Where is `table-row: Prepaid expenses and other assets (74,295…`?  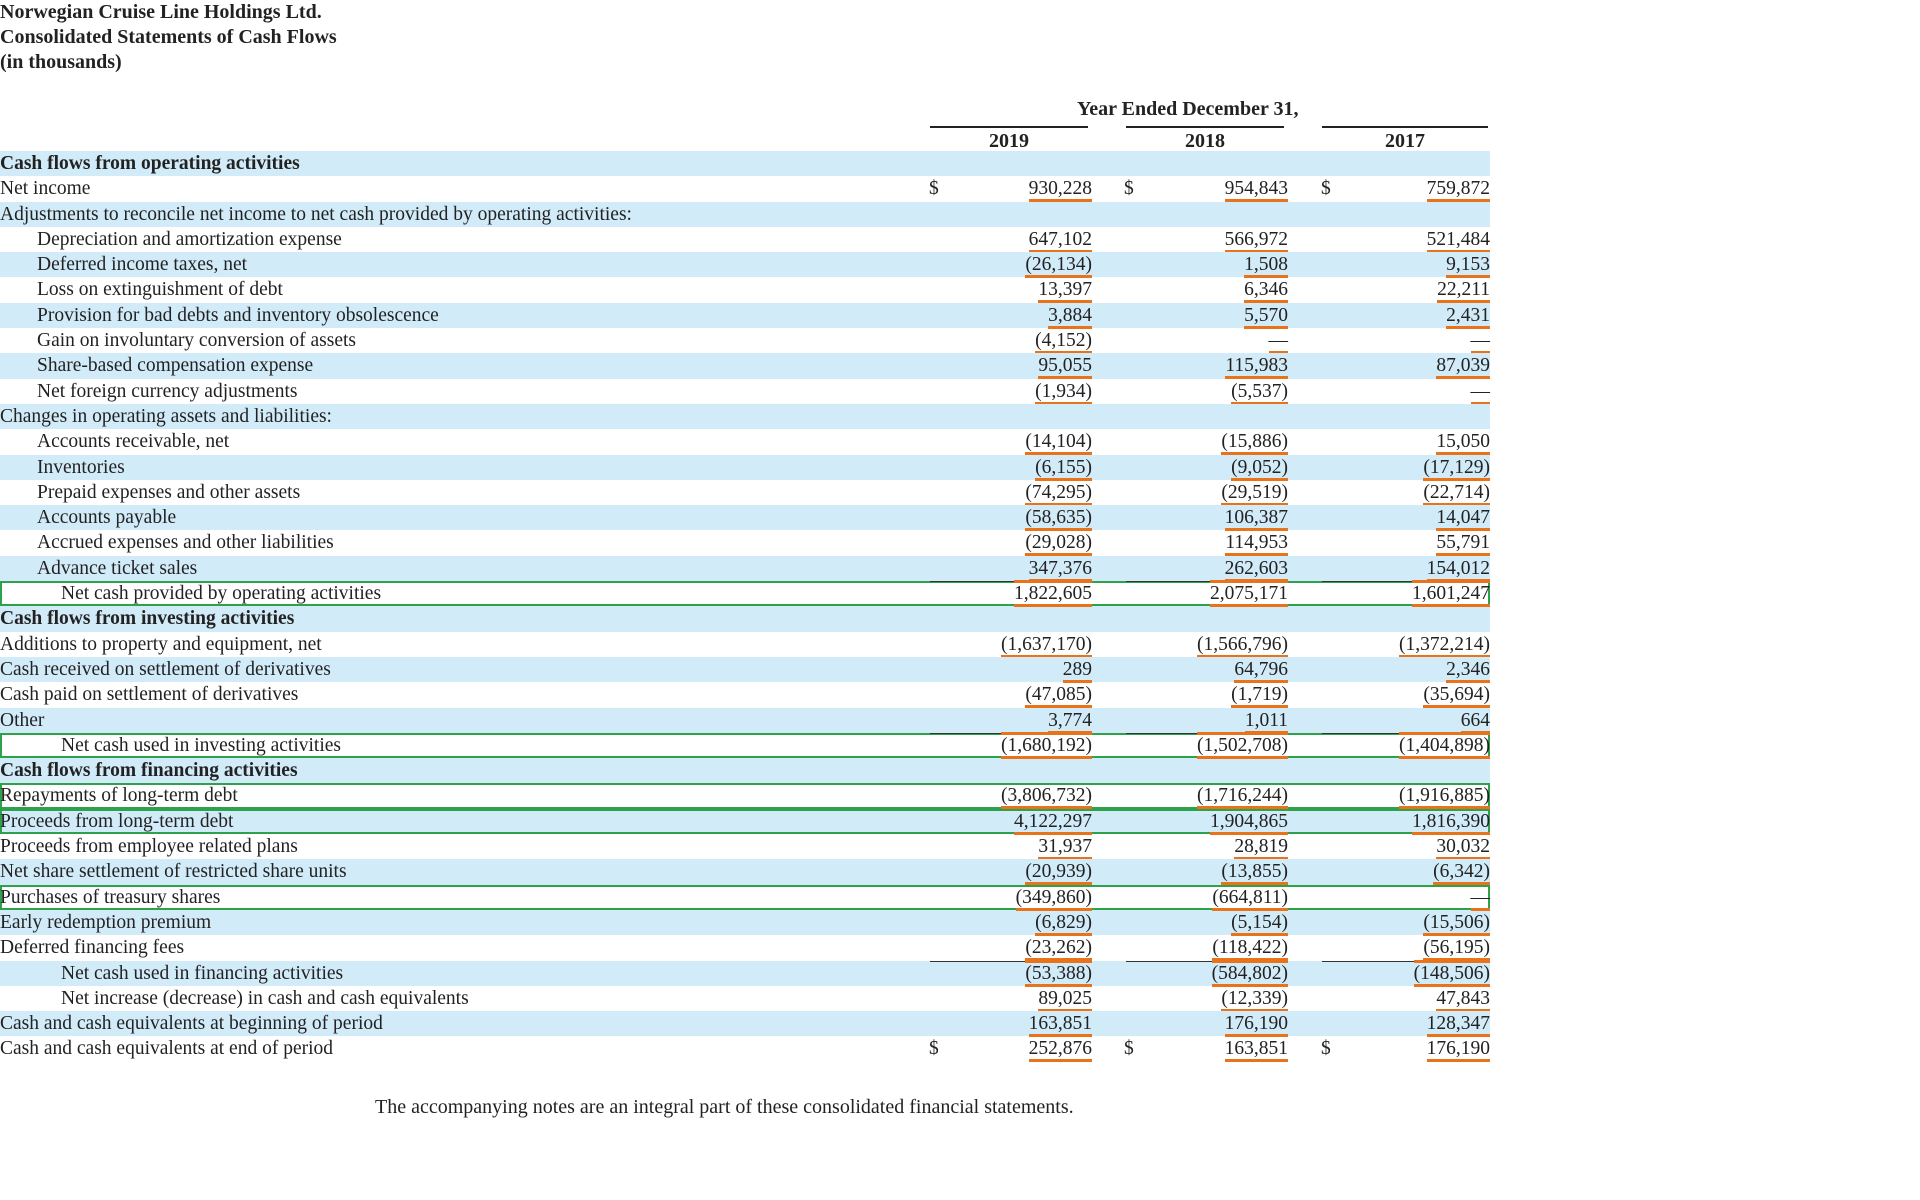 table-row: Prepaid expenses and other assets (74,295… is located at coordinates (745, 493).